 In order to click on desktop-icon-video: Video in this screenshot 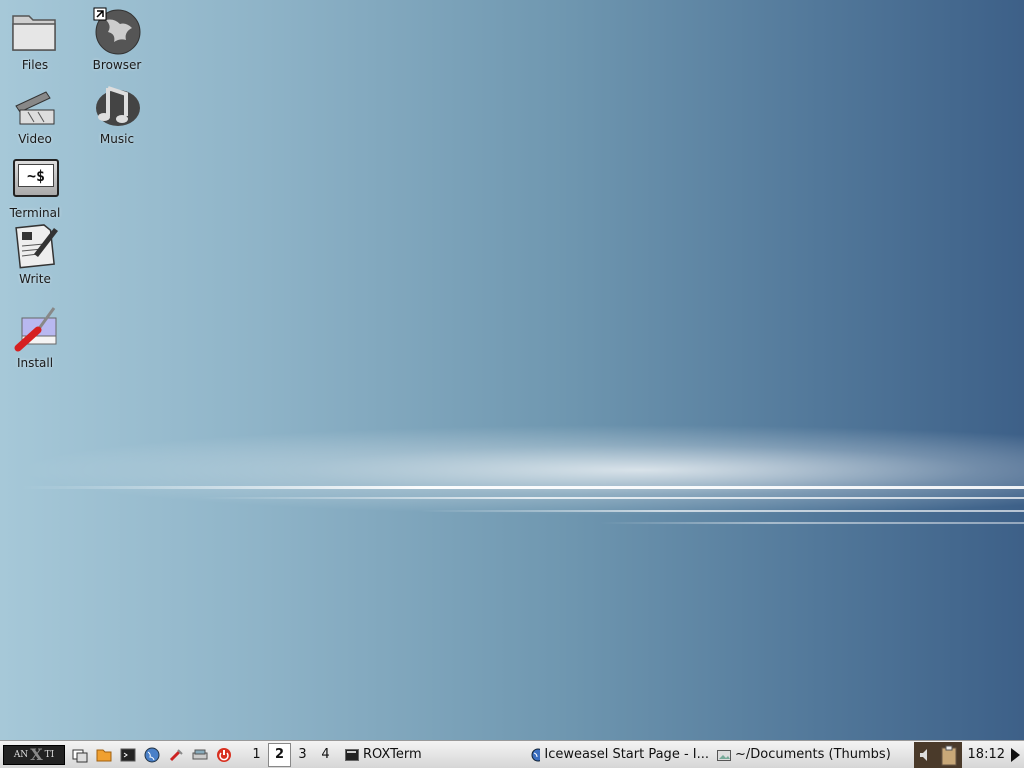, I will do `click(35, 113)`.